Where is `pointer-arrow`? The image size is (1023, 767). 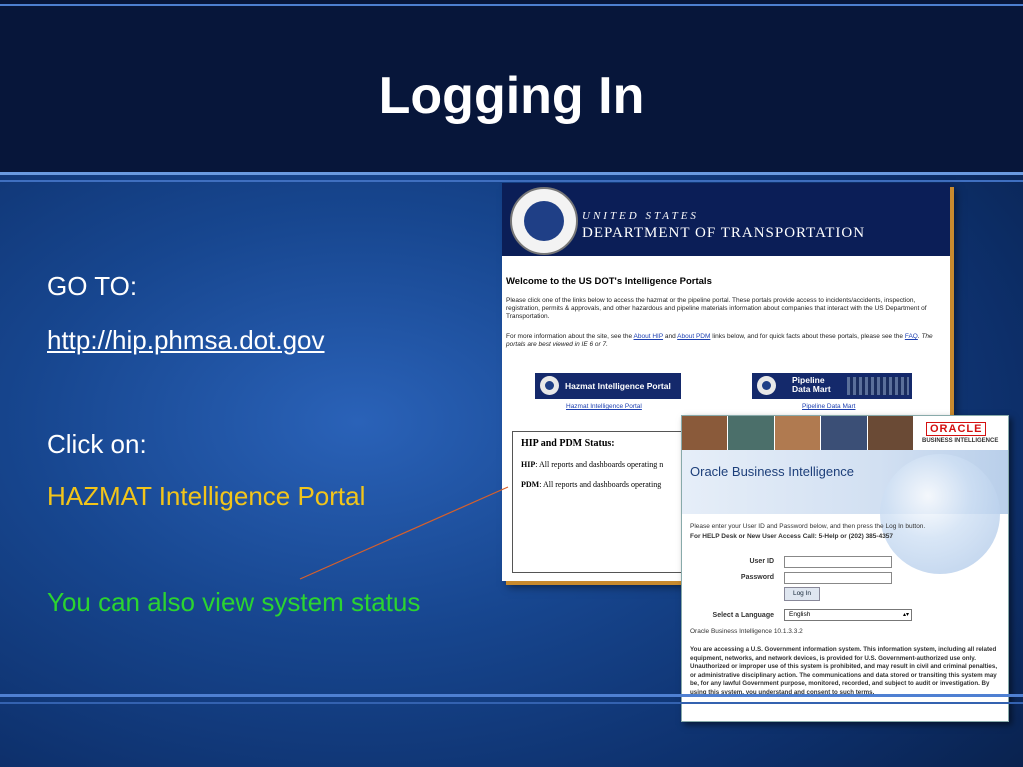
pointer-arrow is located at coordinates (404, 533).